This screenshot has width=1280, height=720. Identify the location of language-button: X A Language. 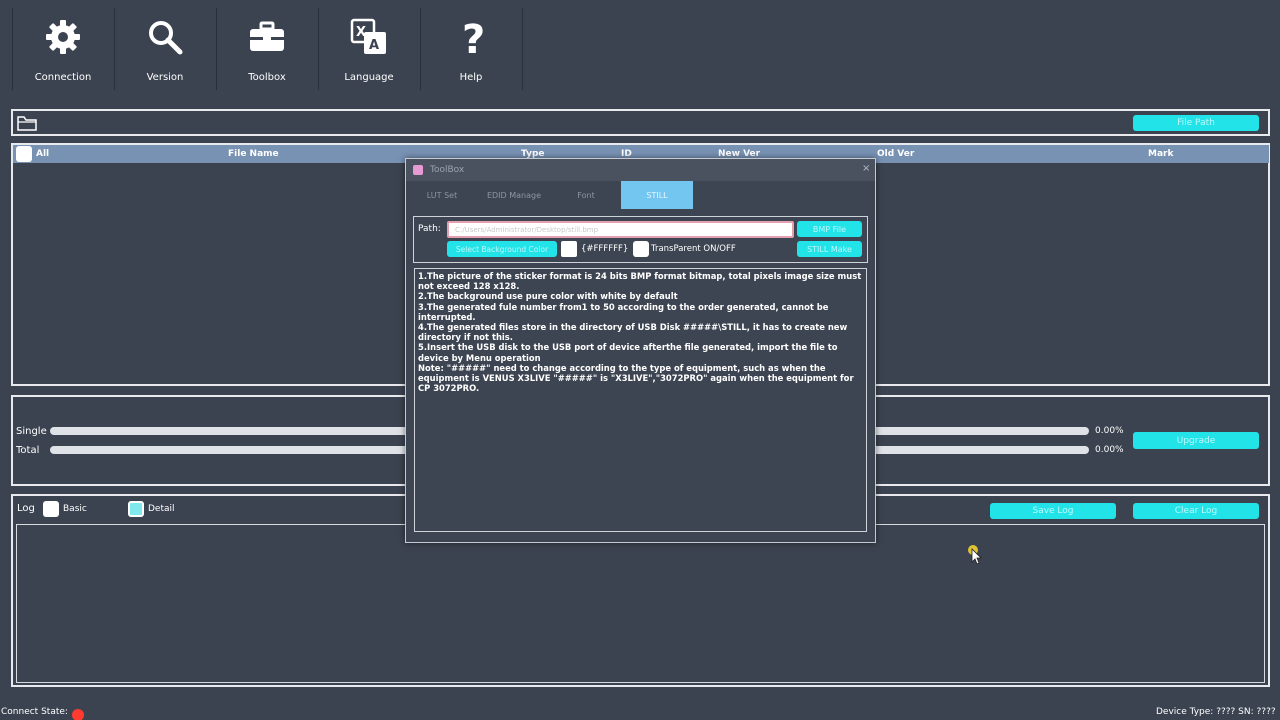
(369, 52).